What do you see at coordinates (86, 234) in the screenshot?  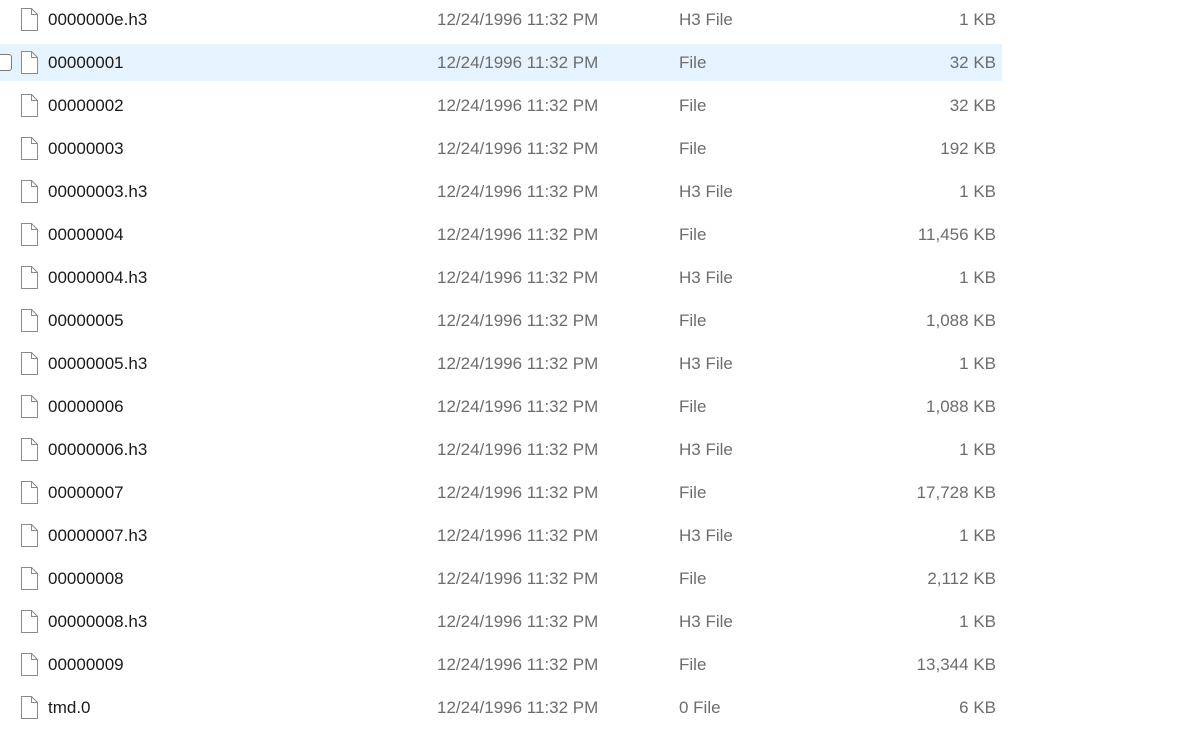 I see `file-name: 00000004` at bounding box center [86, 234].